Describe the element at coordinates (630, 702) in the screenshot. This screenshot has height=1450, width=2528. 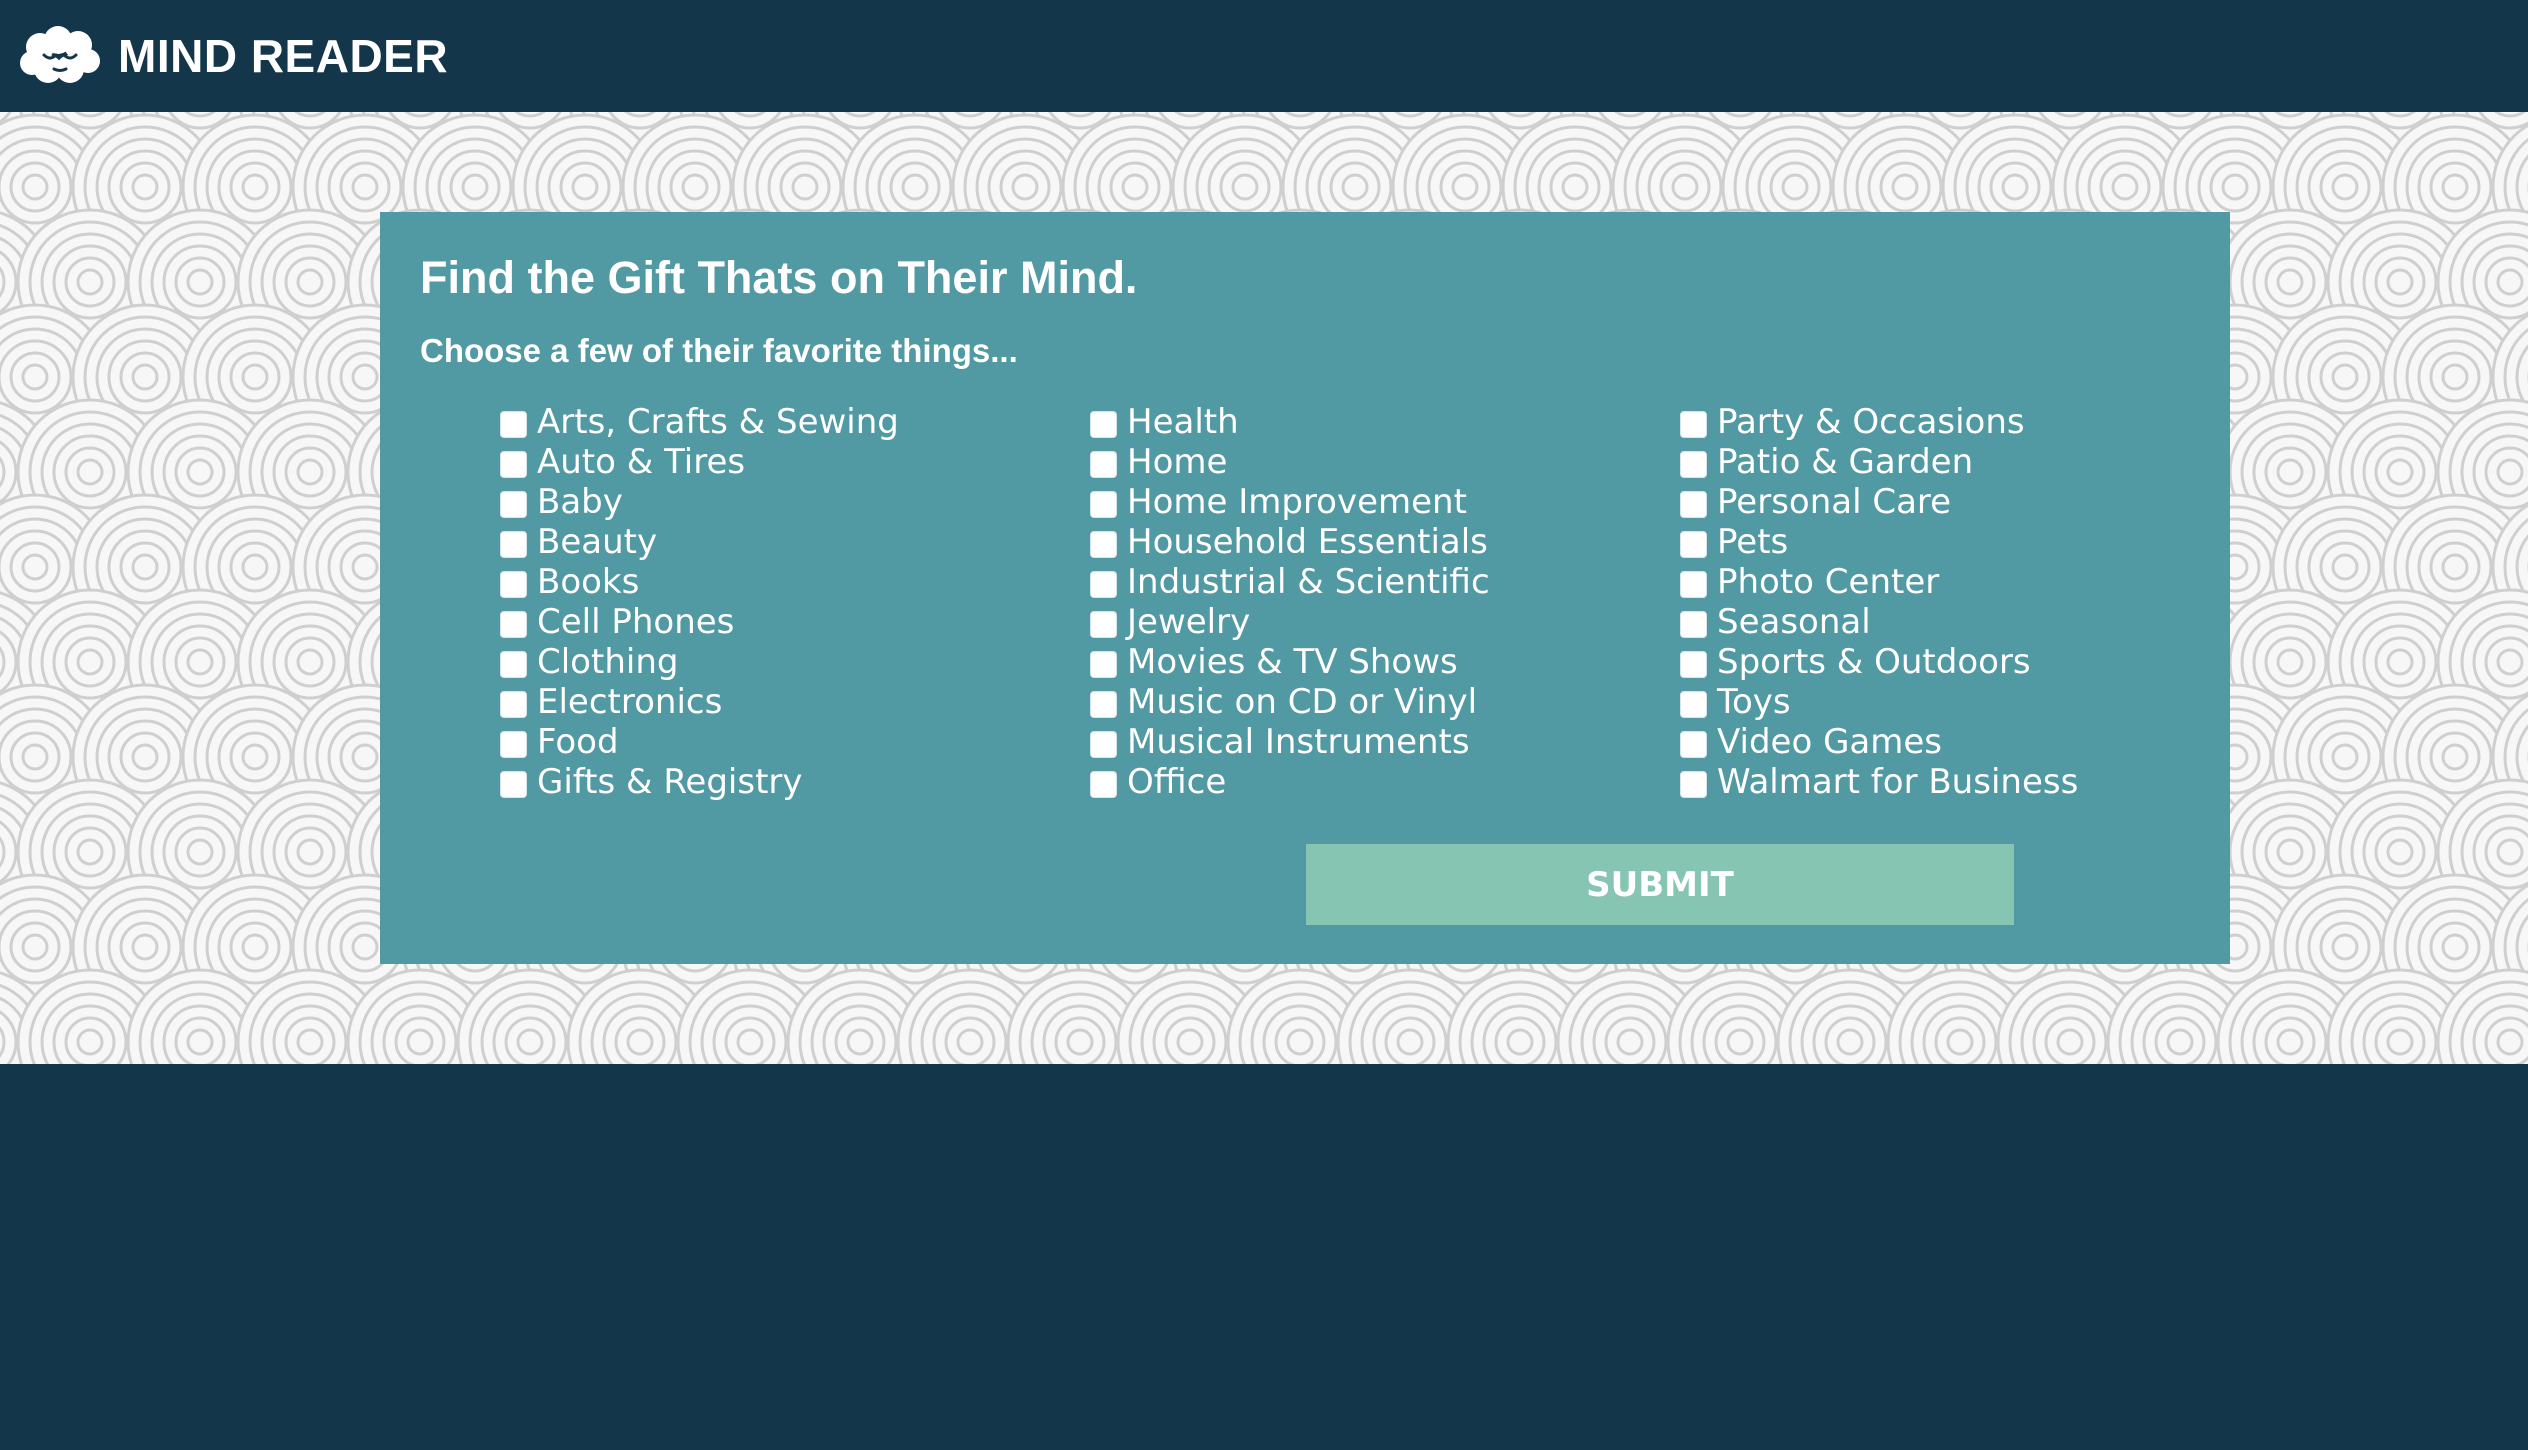
I see `category-label: Electronics` at that location.